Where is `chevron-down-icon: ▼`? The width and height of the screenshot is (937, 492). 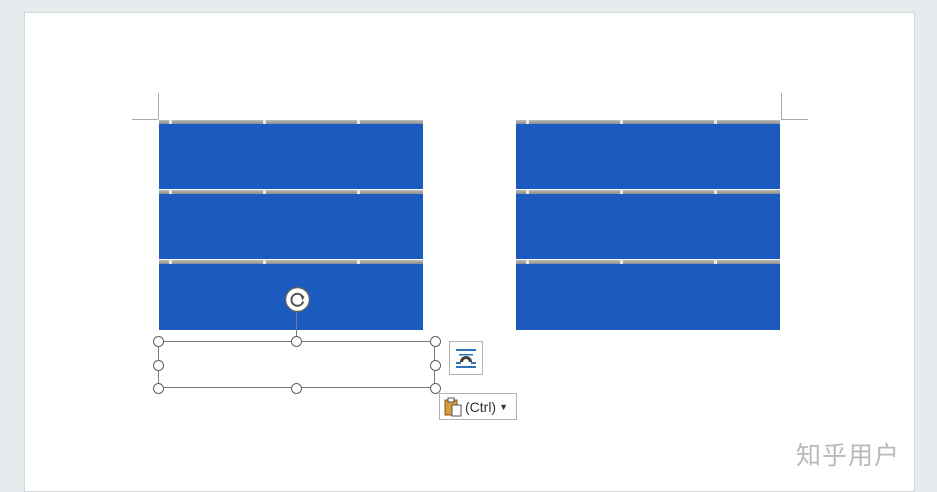 chevron-down-icon: ▼ is located at coordinates (504, 406).